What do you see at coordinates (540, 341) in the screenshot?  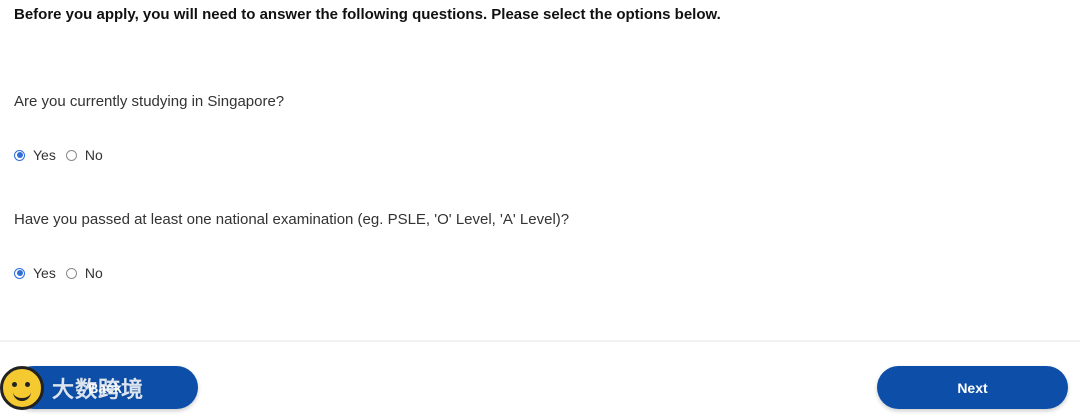 I see `footer-divider` at bounding box center [540, 341].